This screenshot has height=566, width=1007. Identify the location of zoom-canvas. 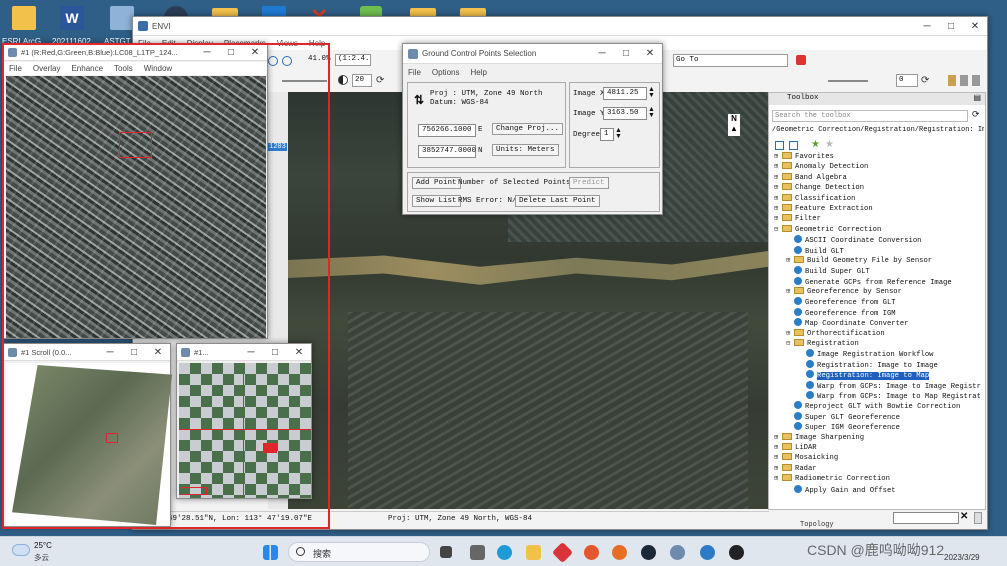
(245, 430).